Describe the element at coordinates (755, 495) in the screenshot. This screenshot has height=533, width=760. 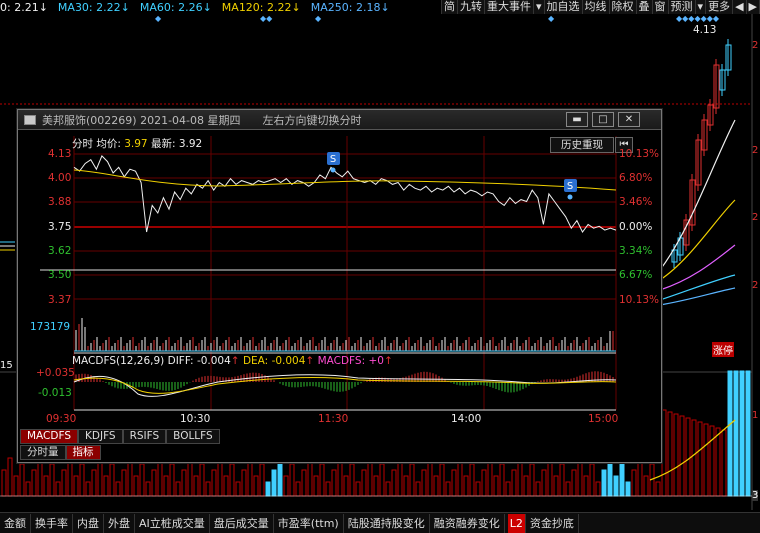
I see `volume-axis-label: 3` at that location.